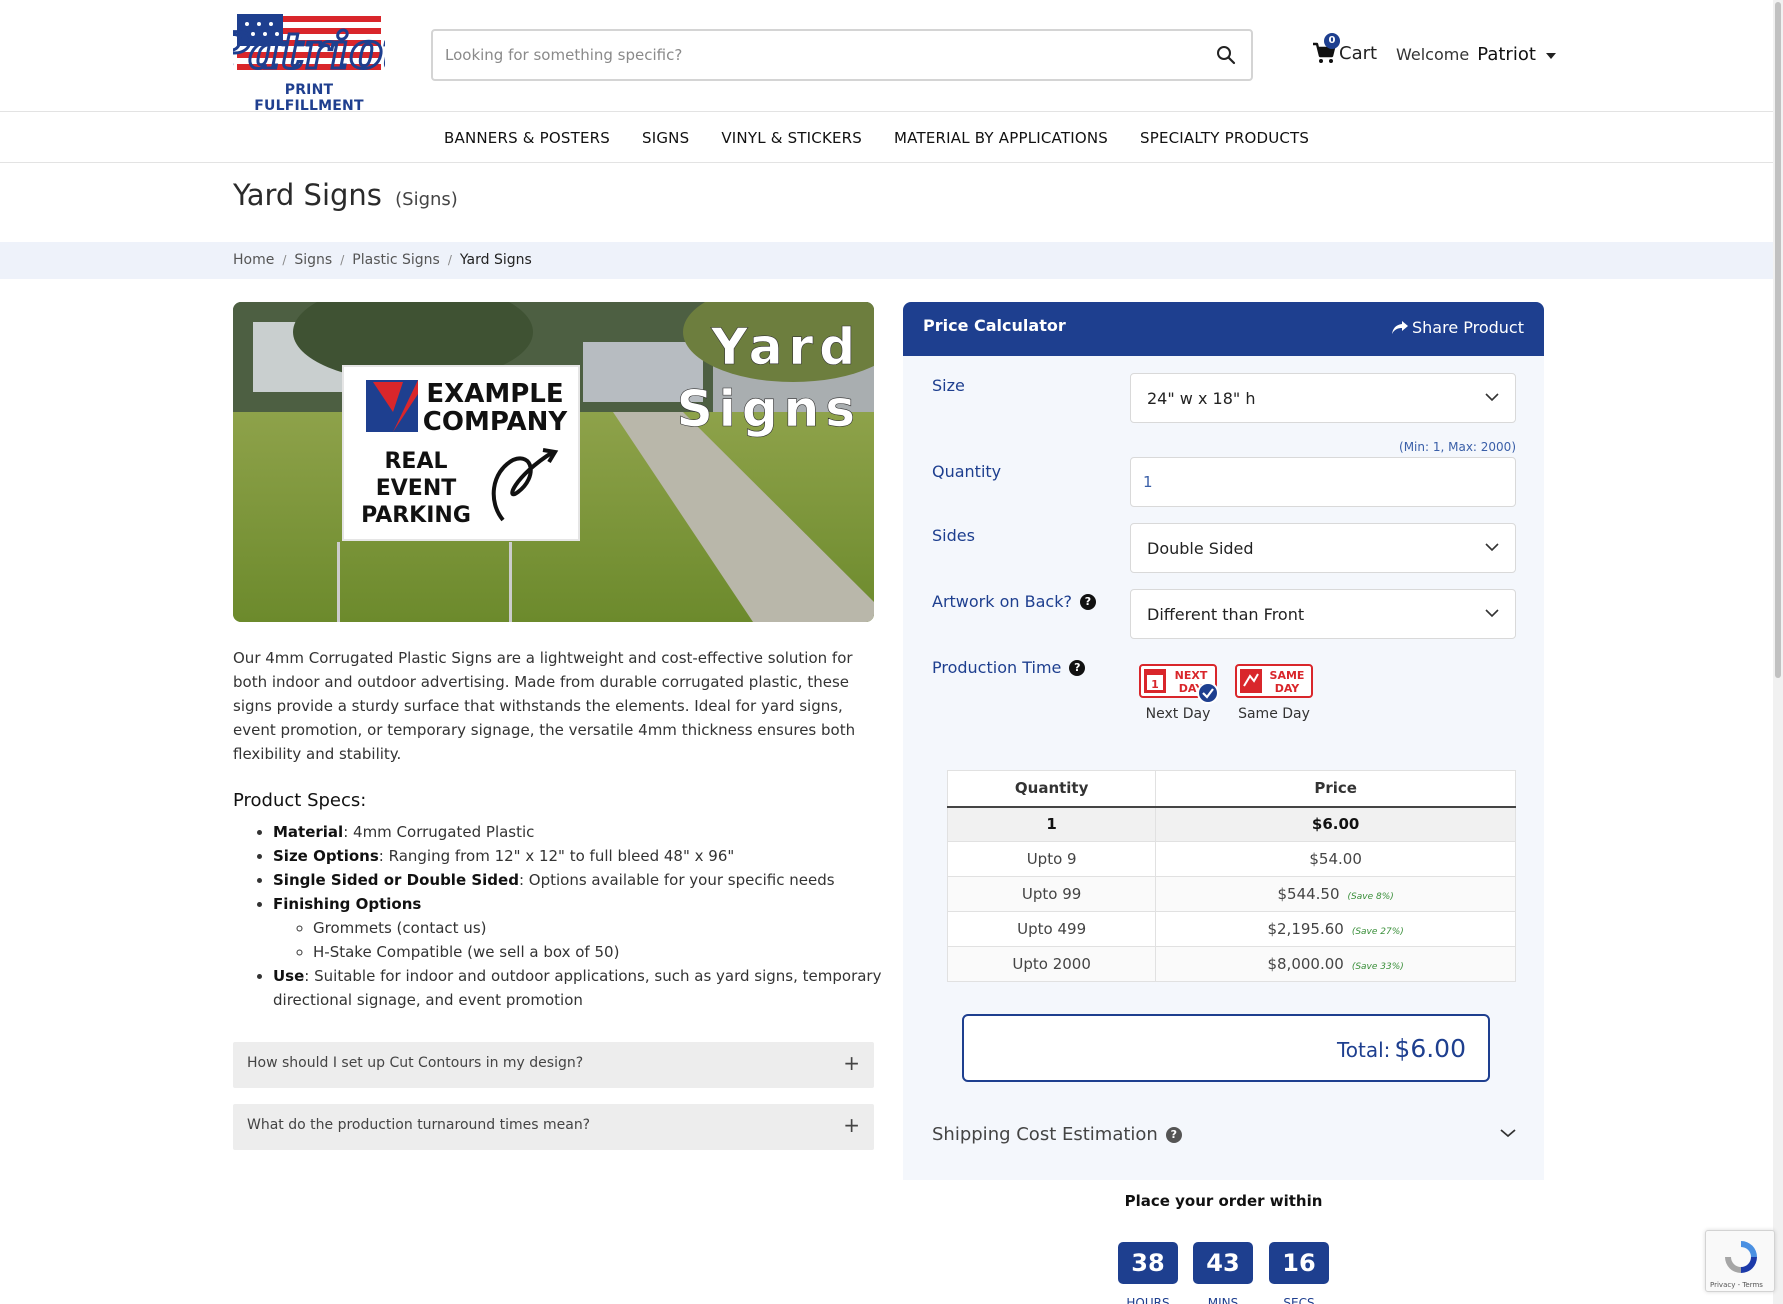 Image resolution: width=1783 pixels, height=1304 pixels. What do you see at coordinates (1550, 55) in the screenshot?
I see `caret-down-icon` at bounding box center [1550, 55].